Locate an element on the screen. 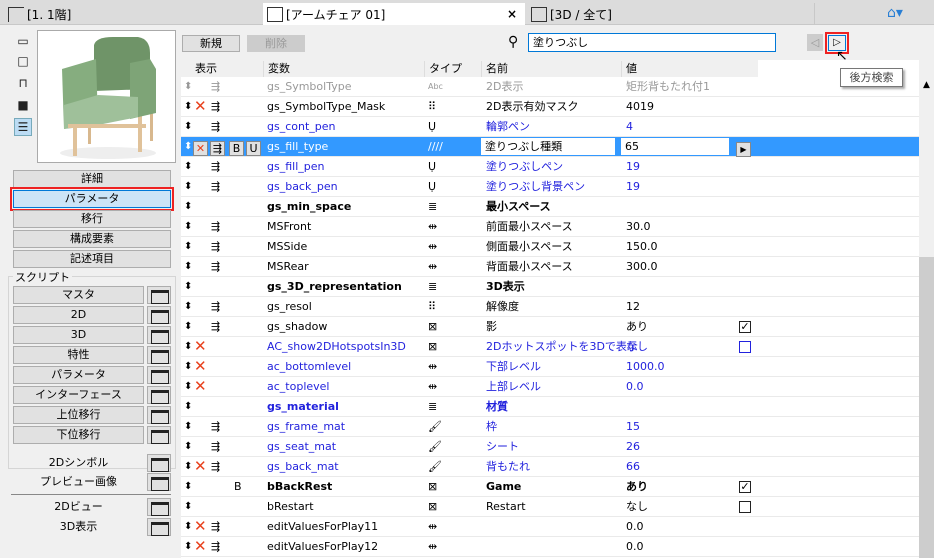 The height and width of the screenshot is (558, 934). parameter-value: 30.0 is located at coordinates (638, 226).